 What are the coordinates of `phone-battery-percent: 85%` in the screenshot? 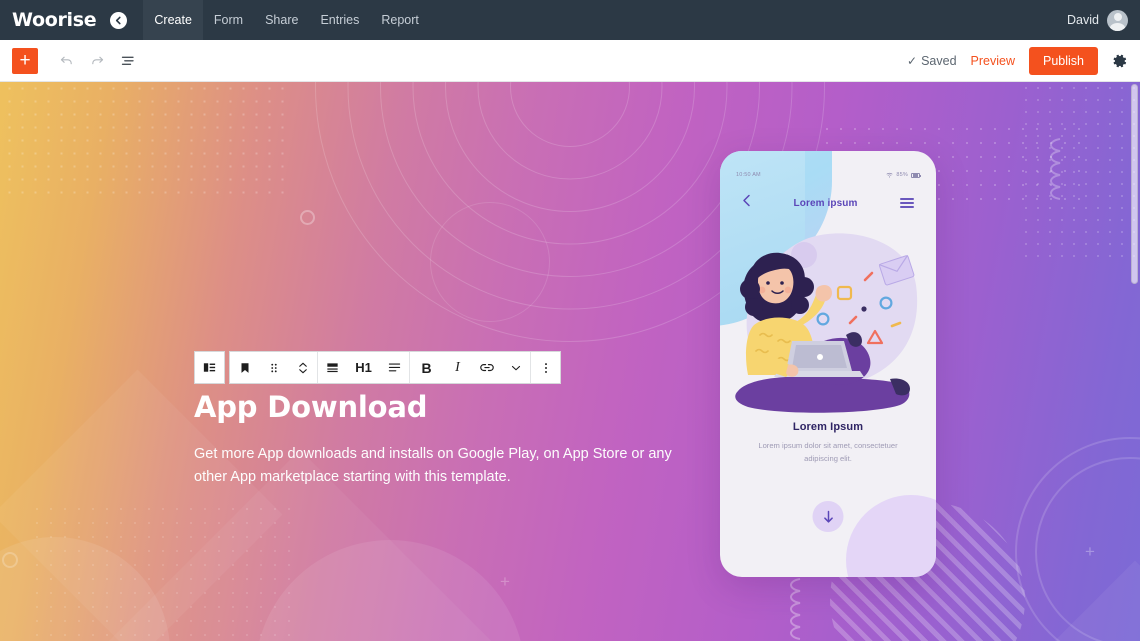 It's located at (902, 175).